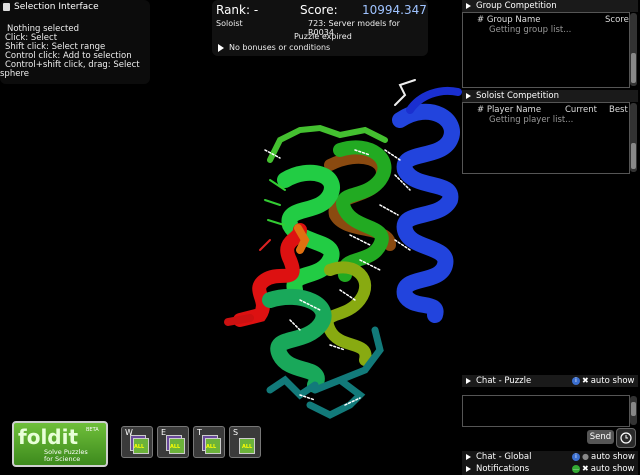  What do you see at coordinates (585, 457) in the screenshot?
I see `close-icon: ●` at bounding box center [585, 457].